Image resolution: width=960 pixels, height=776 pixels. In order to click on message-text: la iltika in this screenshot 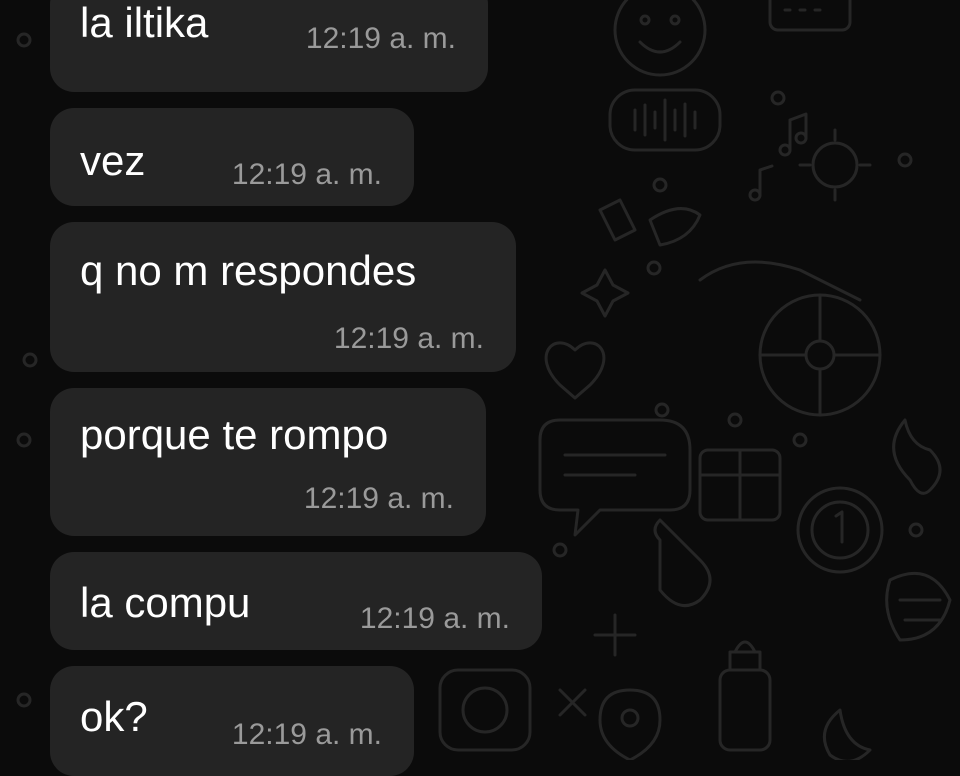, I will do `click(144, 23)`.